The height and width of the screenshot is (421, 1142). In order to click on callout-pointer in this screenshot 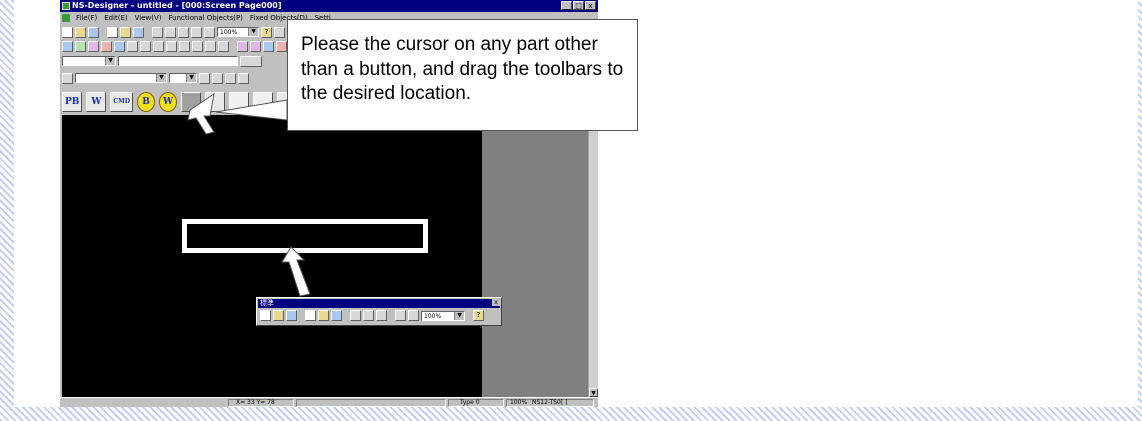, I will do `click(251, 110)`.